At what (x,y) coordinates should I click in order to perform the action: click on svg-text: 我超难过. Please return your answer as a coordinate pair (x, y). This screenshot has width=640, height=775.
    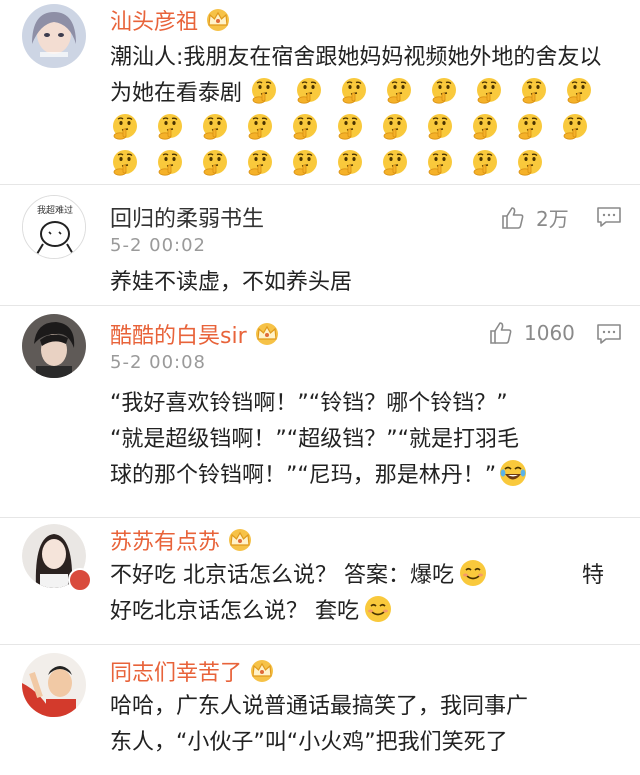
    Looking at the image, I should click on (55, 210).